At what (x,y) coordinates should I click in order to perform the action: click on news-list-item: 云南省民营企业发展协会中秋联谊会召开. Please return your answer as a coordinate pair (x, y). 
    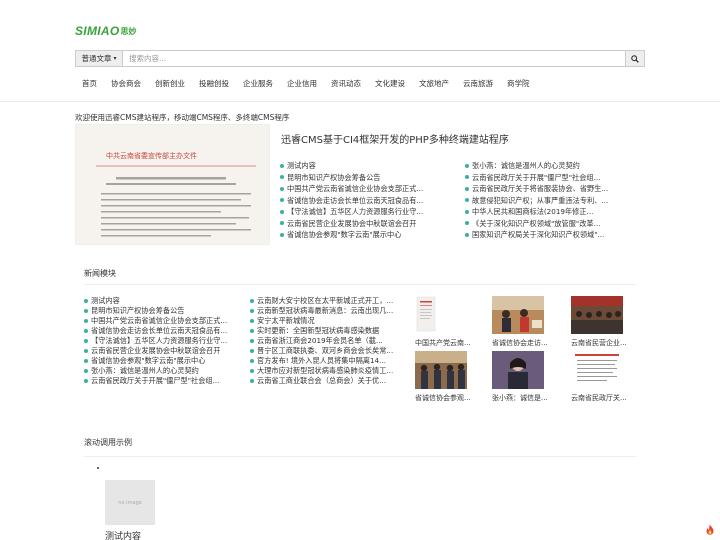
    Looking at the image, I should click on (161, 351).